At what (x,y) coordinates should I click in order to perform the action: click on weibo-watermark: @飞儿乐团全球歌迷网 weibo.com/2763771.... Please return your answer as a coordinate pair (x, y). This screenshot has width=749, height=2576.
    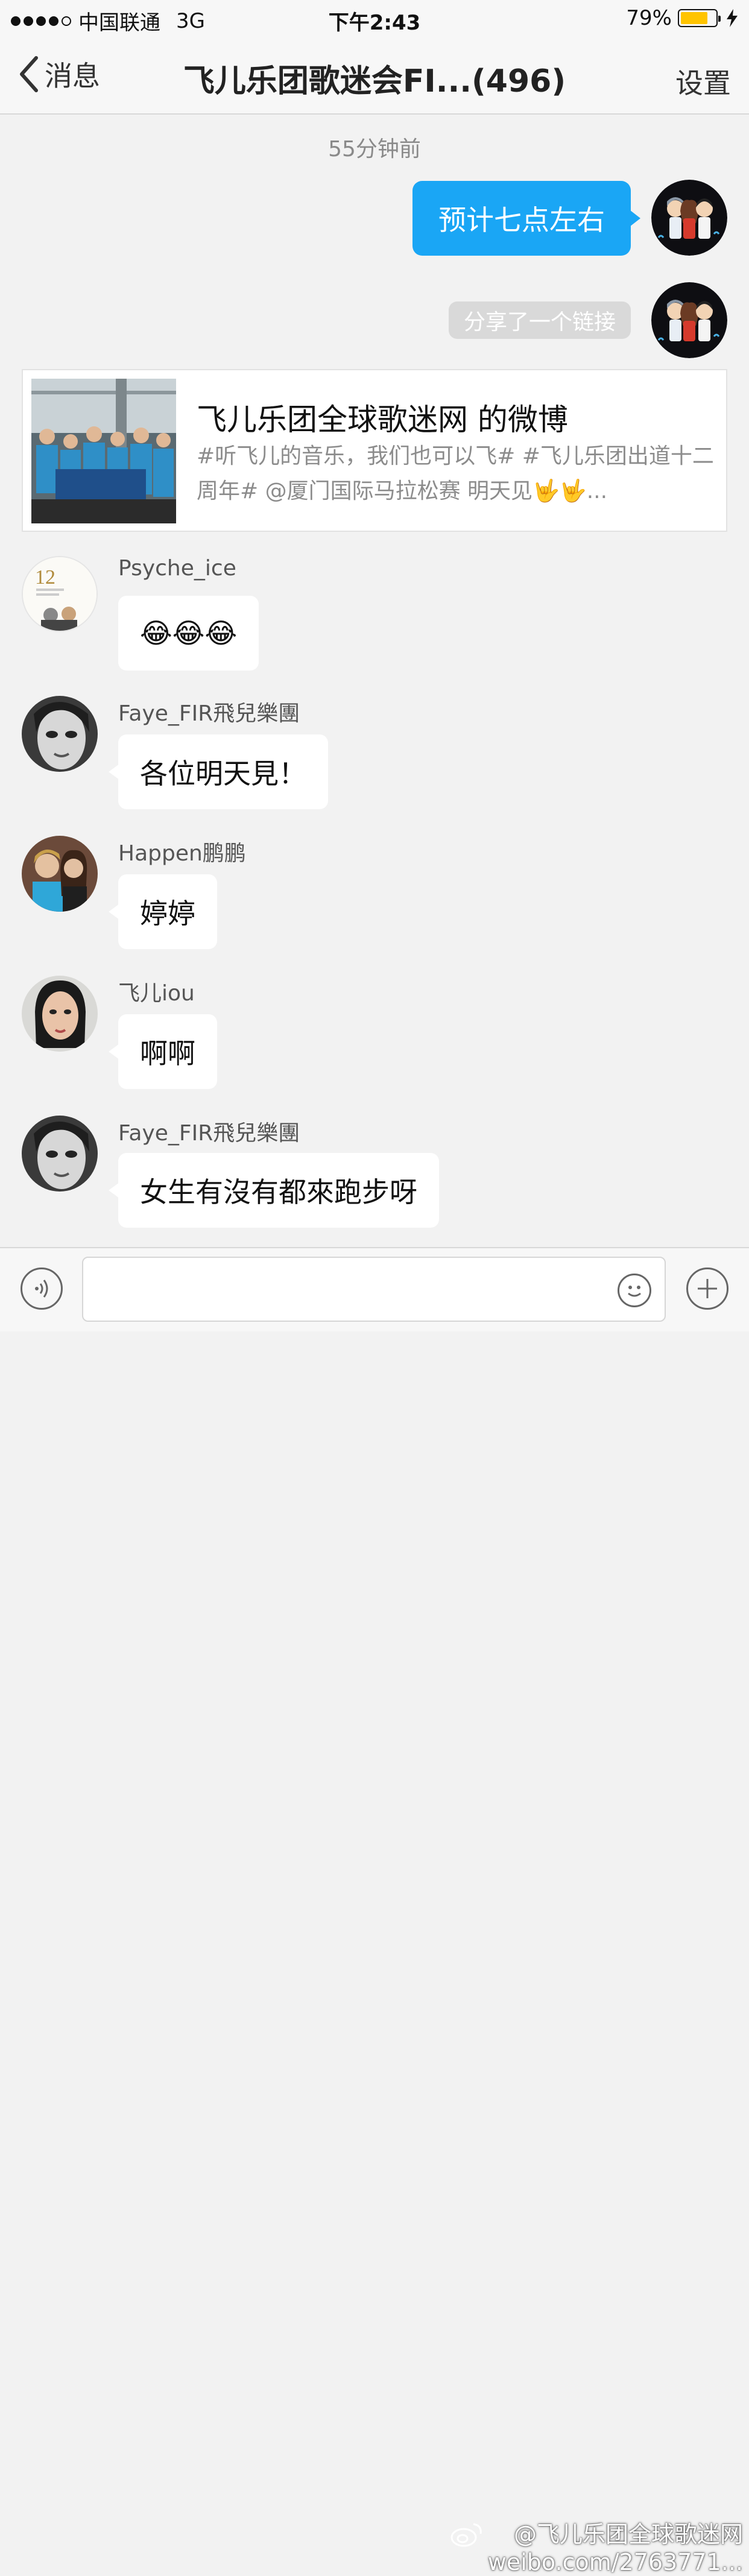
    Looking at the image, I should click on (596, 2548).